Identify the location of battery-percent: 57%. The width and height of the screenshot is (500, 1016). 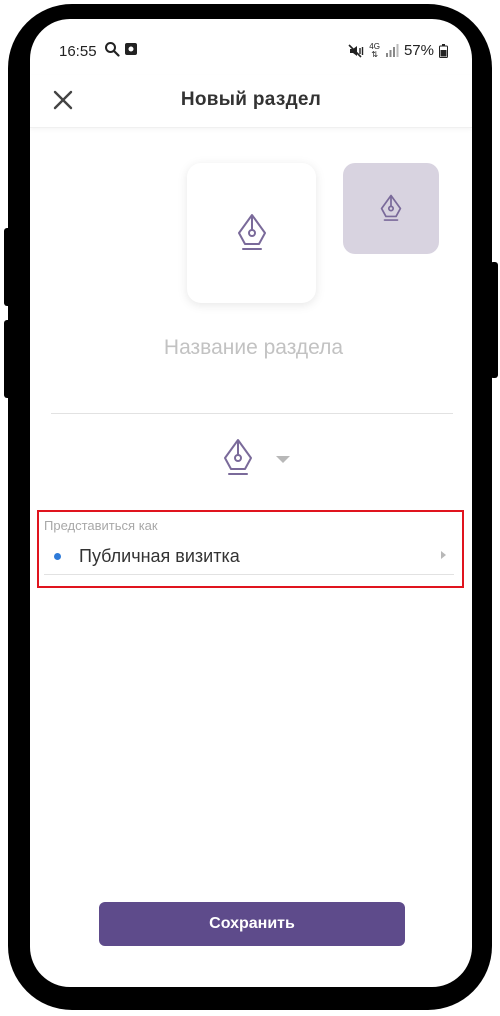
(418, 50).